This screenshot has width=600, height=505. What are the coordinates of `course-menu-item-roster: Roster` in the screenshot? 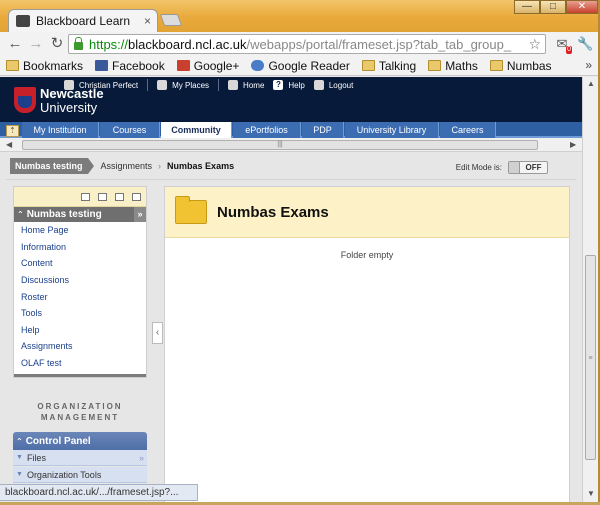 It's located at (80, 296).